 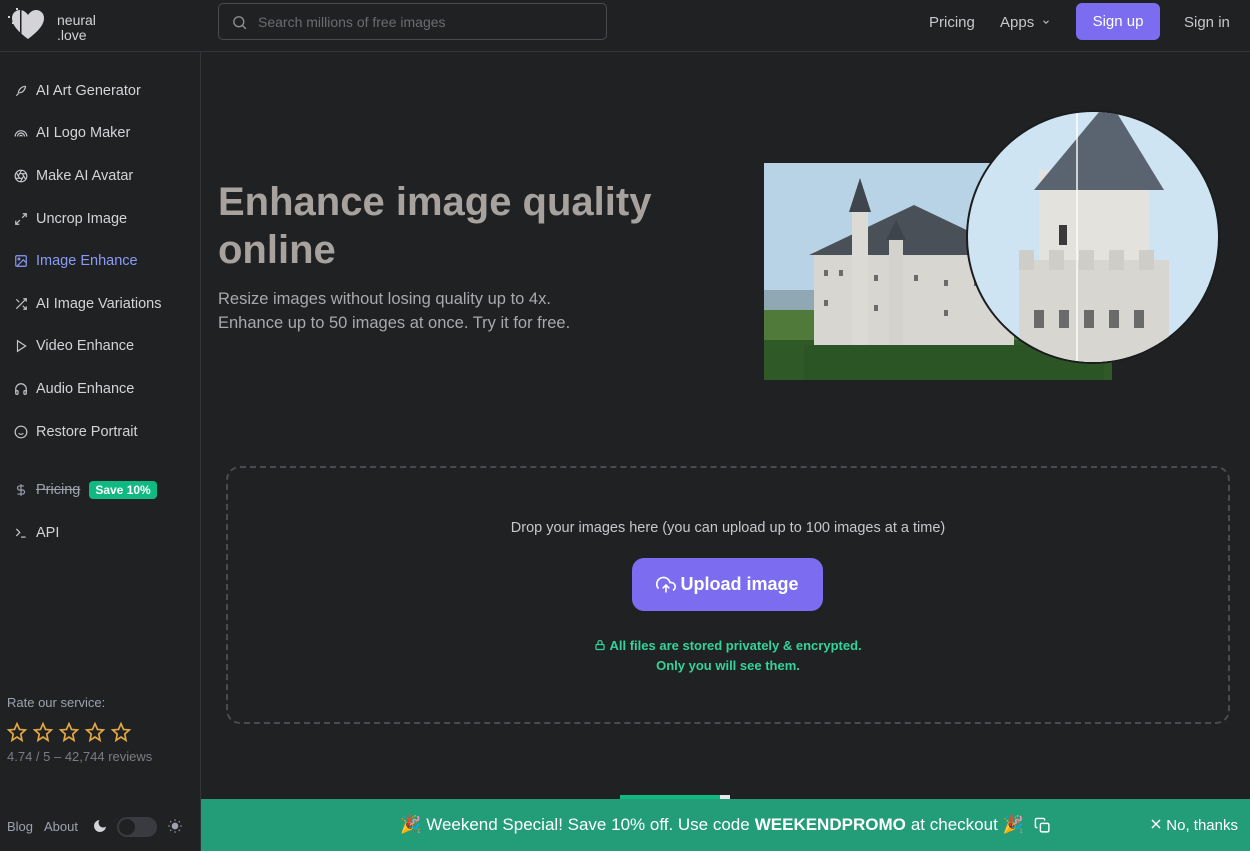 What do you see at coordinates (20, 826) in the screenshot?
I see `blog-link: Blog` at bounding box center [20, 826].